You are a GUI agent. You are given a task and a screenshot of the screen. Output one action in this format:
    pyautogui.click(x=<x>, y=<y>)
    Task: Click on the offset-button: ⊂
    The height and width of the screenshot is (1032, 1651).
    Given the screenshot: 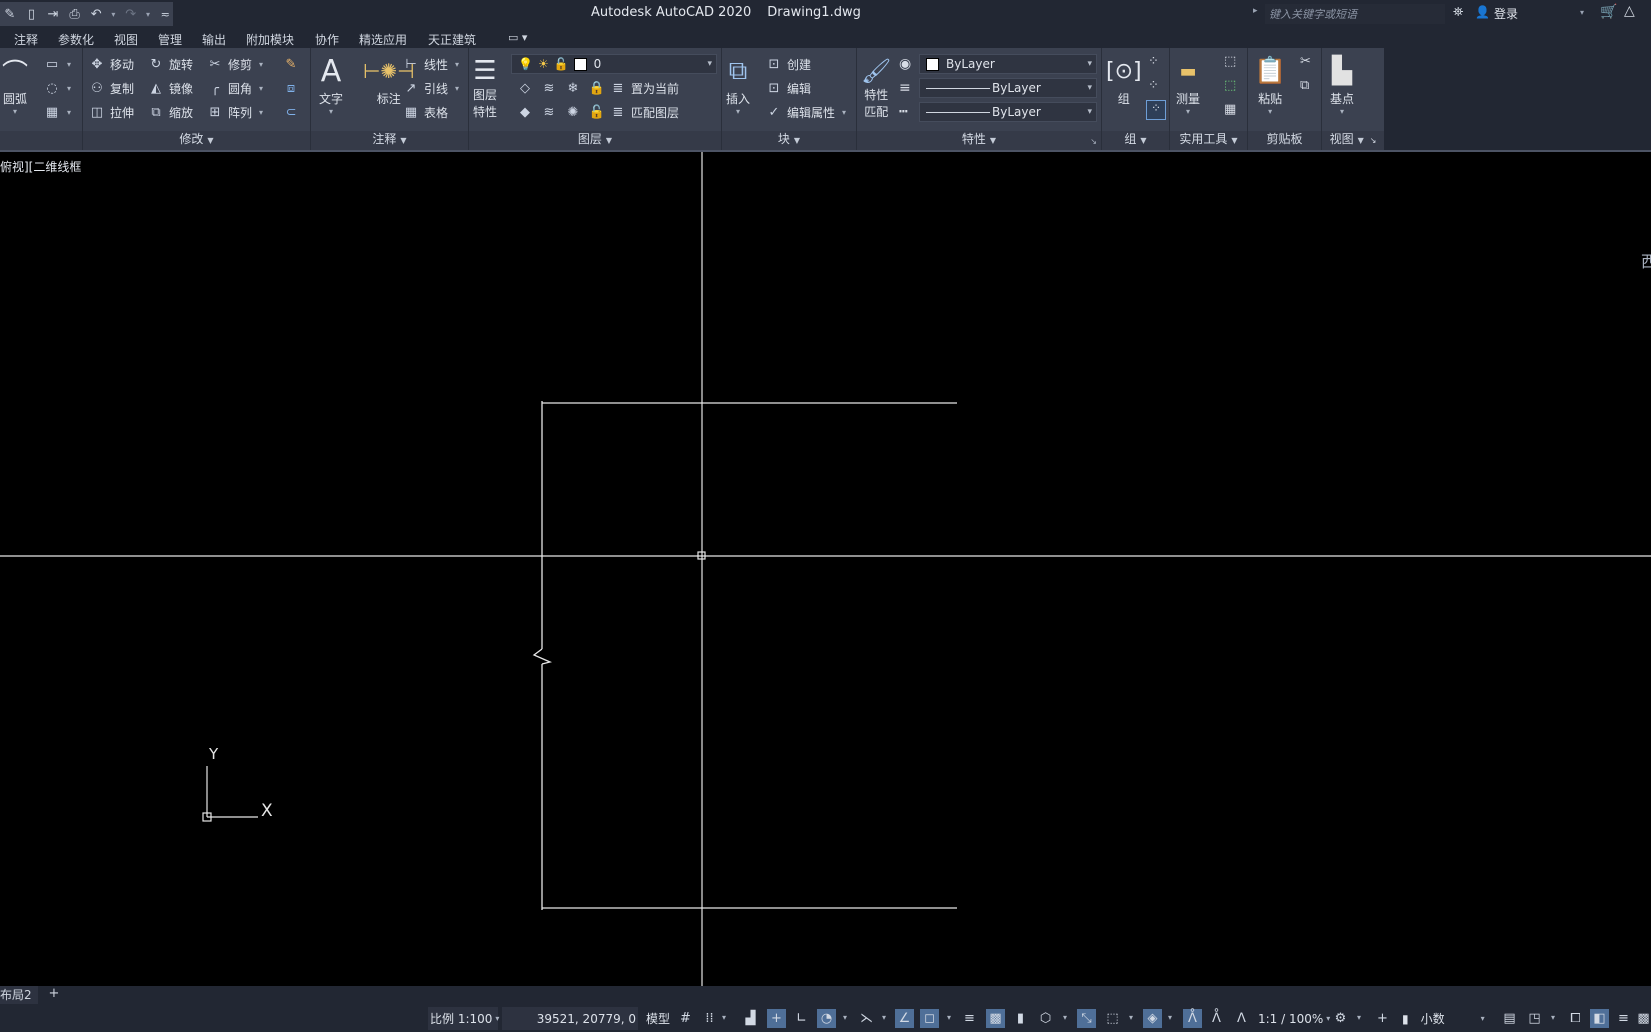 What is the action you would take?
    pyautogui.click(x=291, y=112)
    